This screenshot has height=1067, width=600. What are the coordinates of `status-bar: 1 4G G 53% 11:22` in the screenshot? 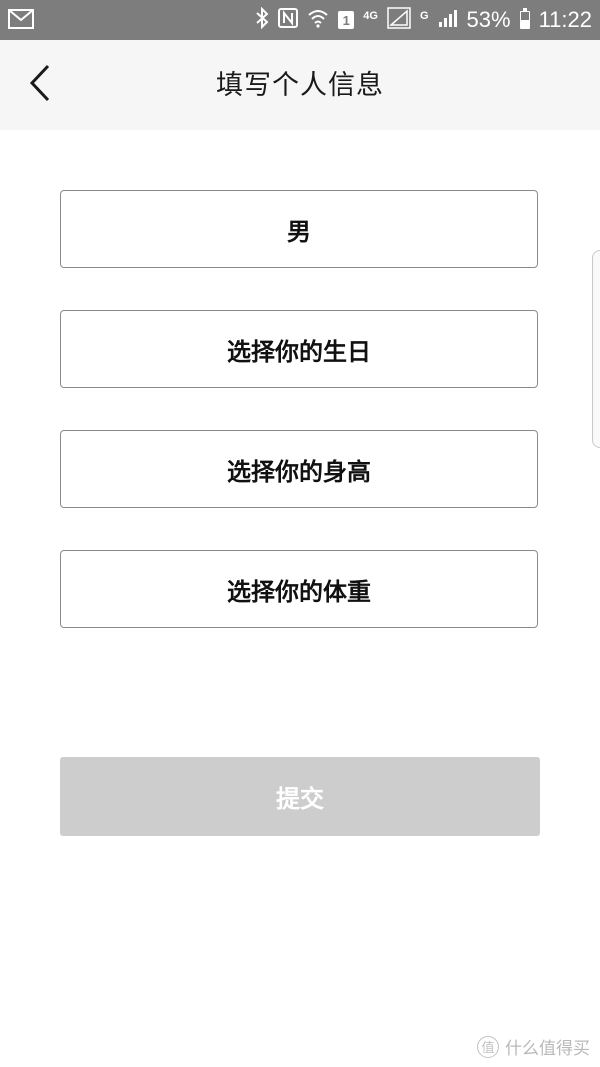 It's located at (300, 20).